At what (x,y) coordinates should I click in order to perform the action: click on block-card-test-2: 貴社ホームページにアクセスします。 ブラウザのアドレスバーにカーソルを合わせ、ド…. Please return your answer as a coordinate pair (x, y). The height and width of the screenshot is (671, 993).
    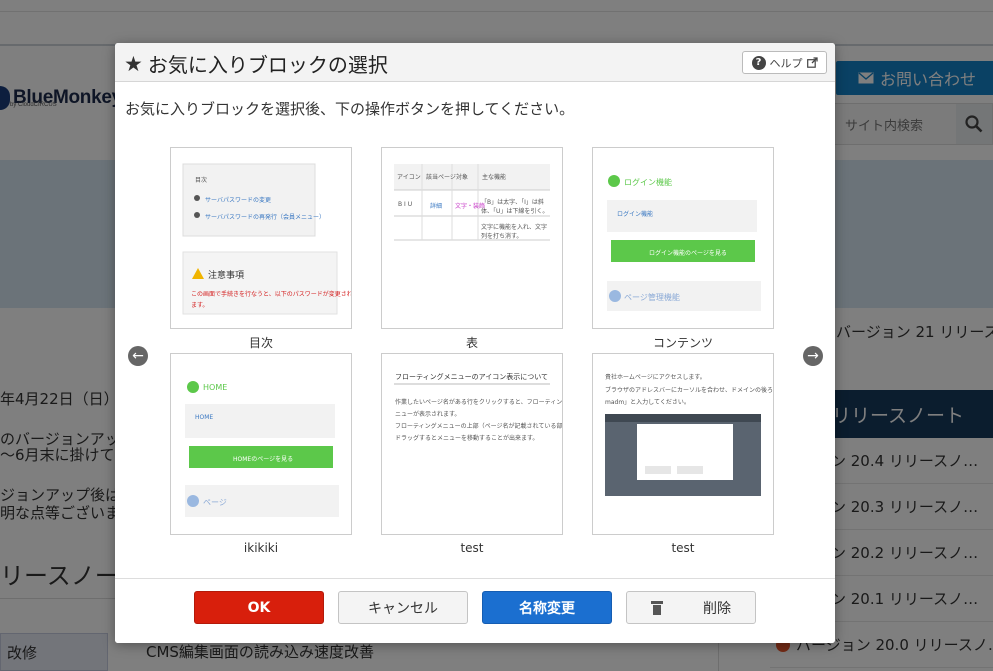
    Looking at the image, I should click on (683, 444).